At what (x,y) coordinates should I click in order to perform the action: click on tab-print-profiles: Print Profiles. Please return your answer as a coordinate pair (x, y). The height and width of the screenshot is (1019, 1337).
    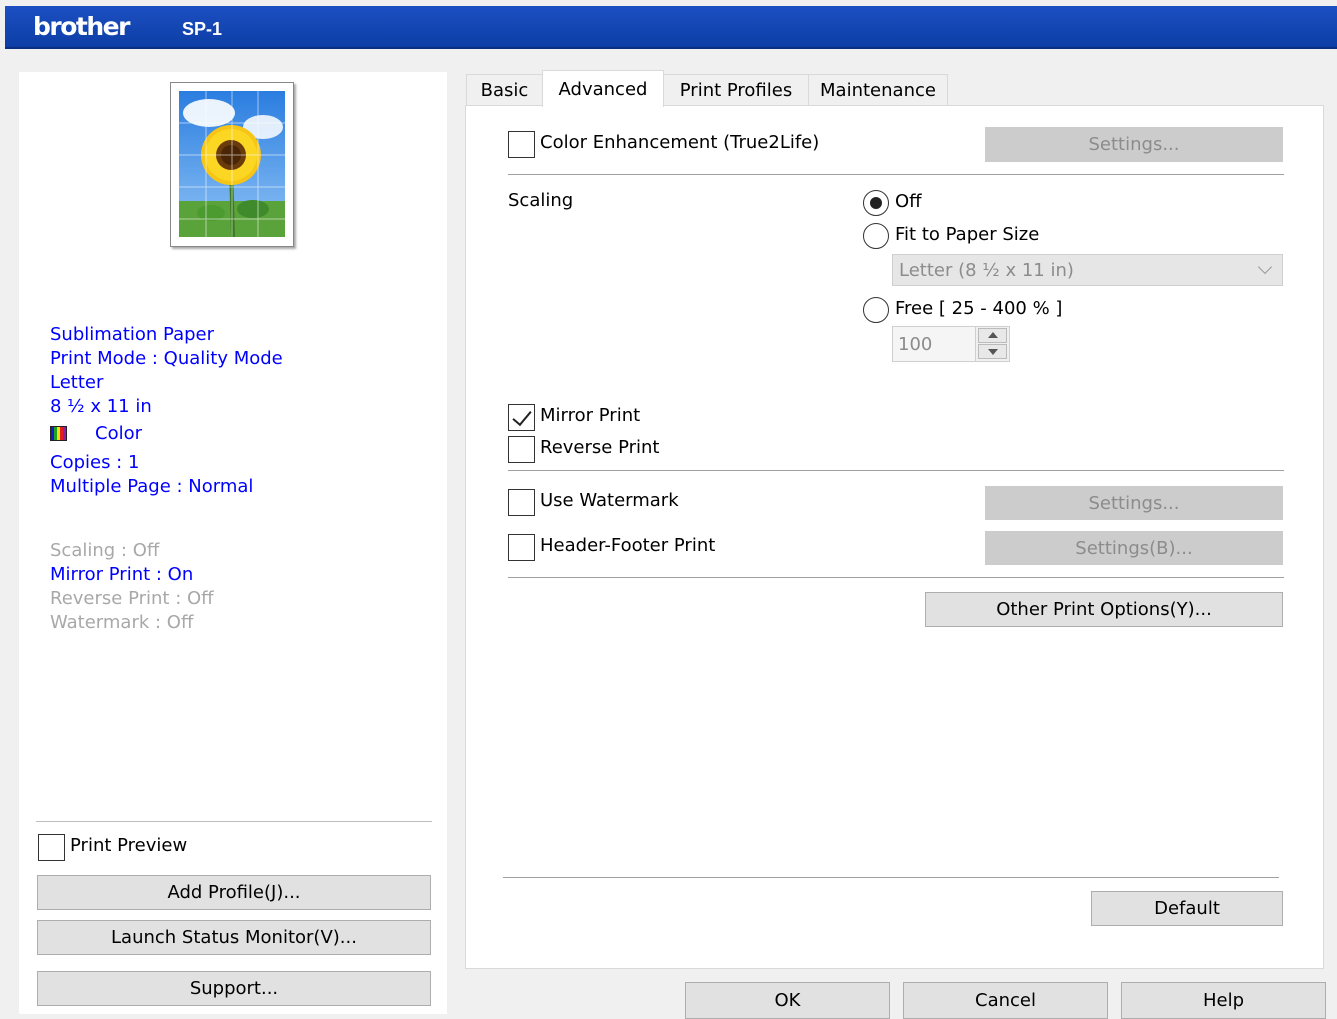
    Looking at the image, I should click on (736, 90).